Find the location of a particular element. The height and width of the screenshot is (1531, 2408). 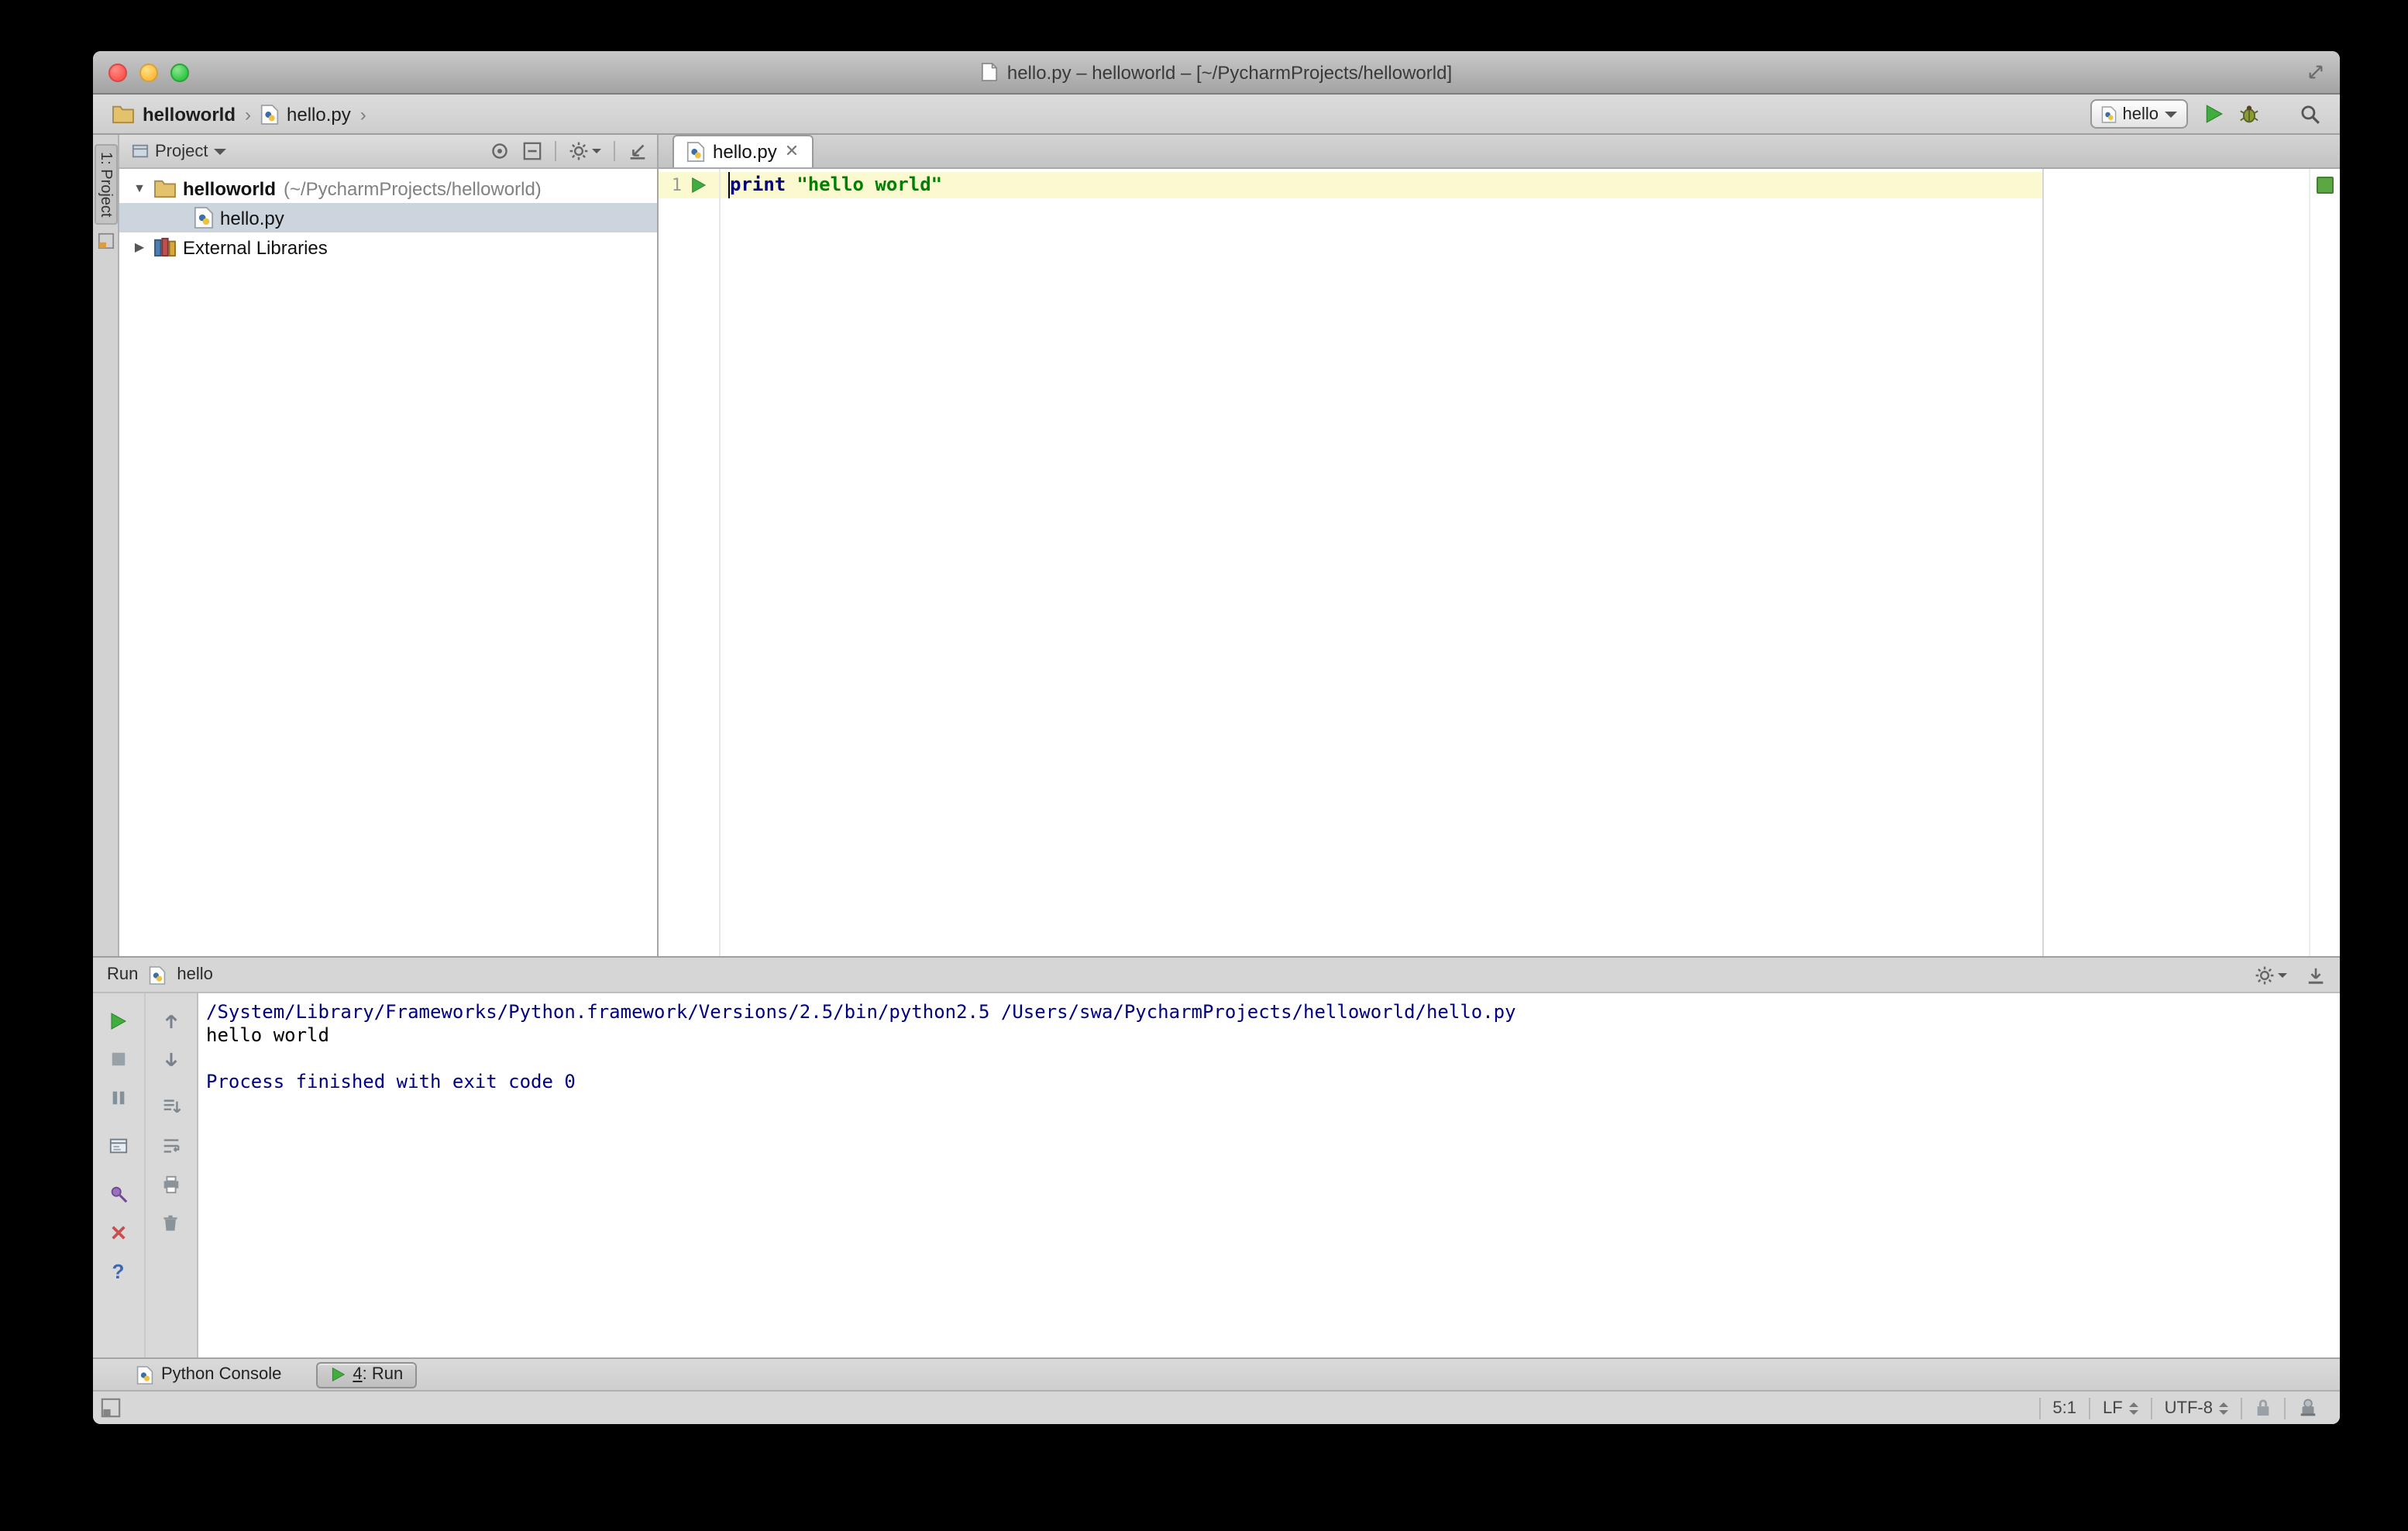

navigation-bar: helloworld › hello.py › hello is located at coordinates (1216, 115).